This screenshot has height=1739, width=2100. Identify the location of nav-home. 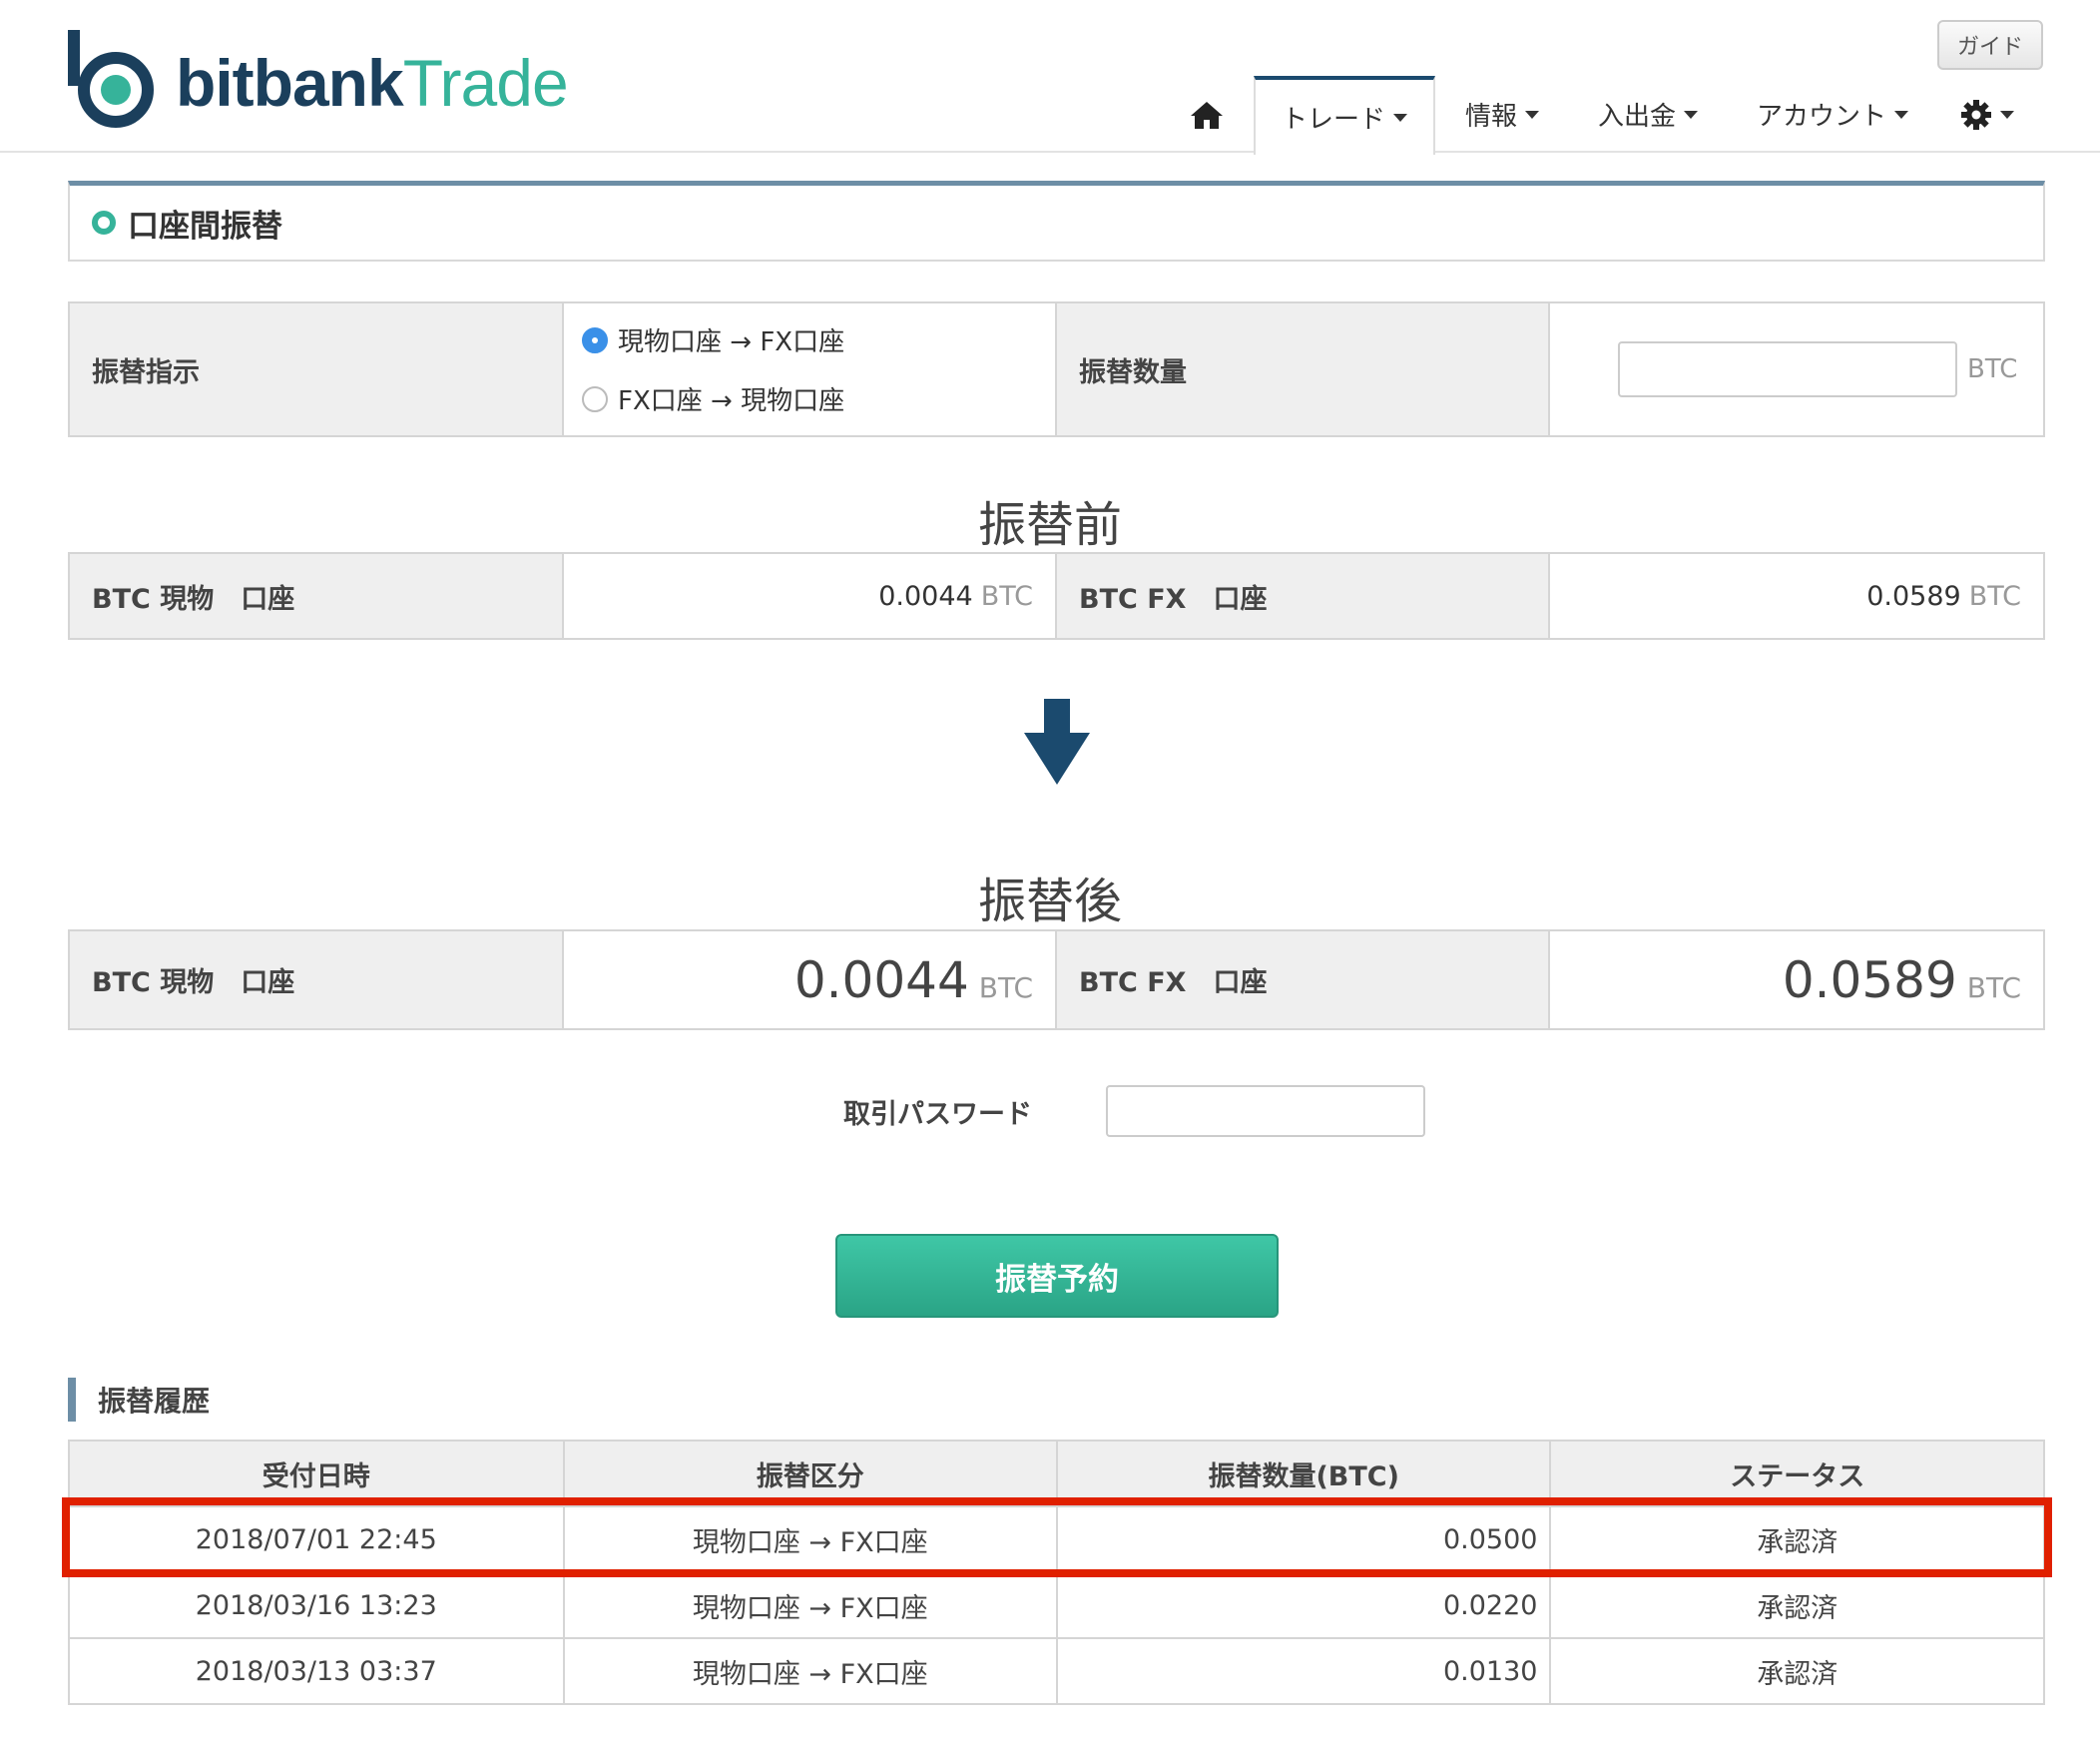
(1207, 114).